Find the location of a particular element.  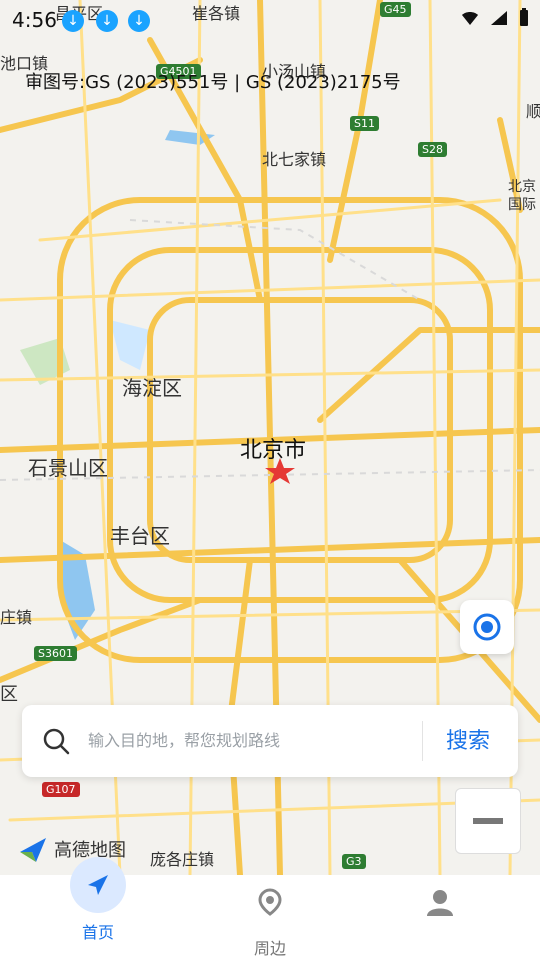

status-bar: 4:56 ↓ ↓ ↓ is located at coordinates (270, 18).